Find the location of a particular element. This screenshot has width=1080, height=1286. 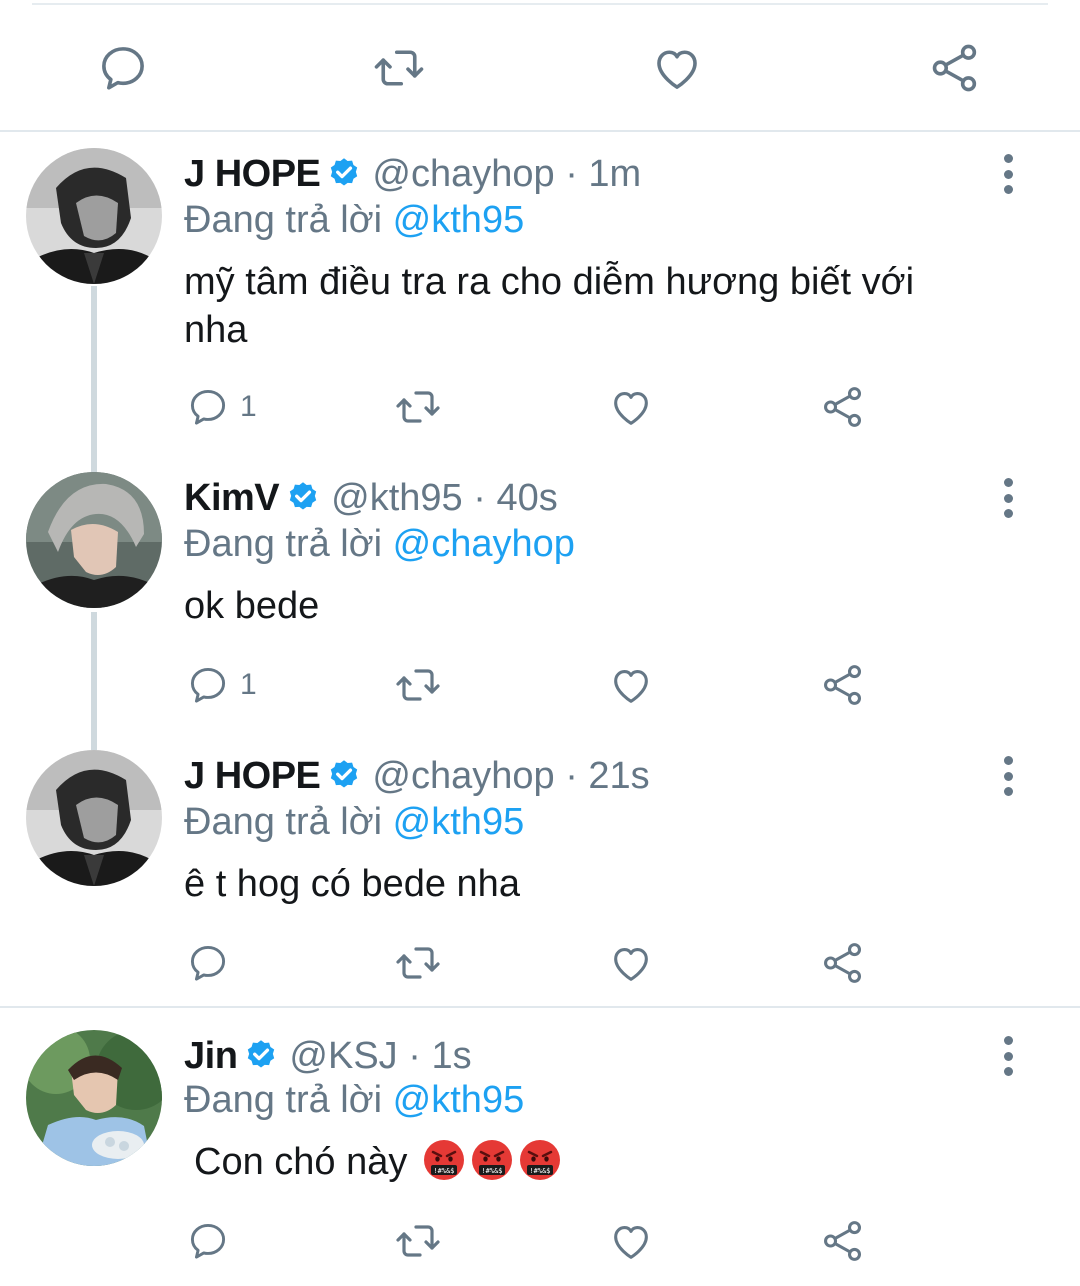

parent-tweet-actions is located at coordinates (540, 66).